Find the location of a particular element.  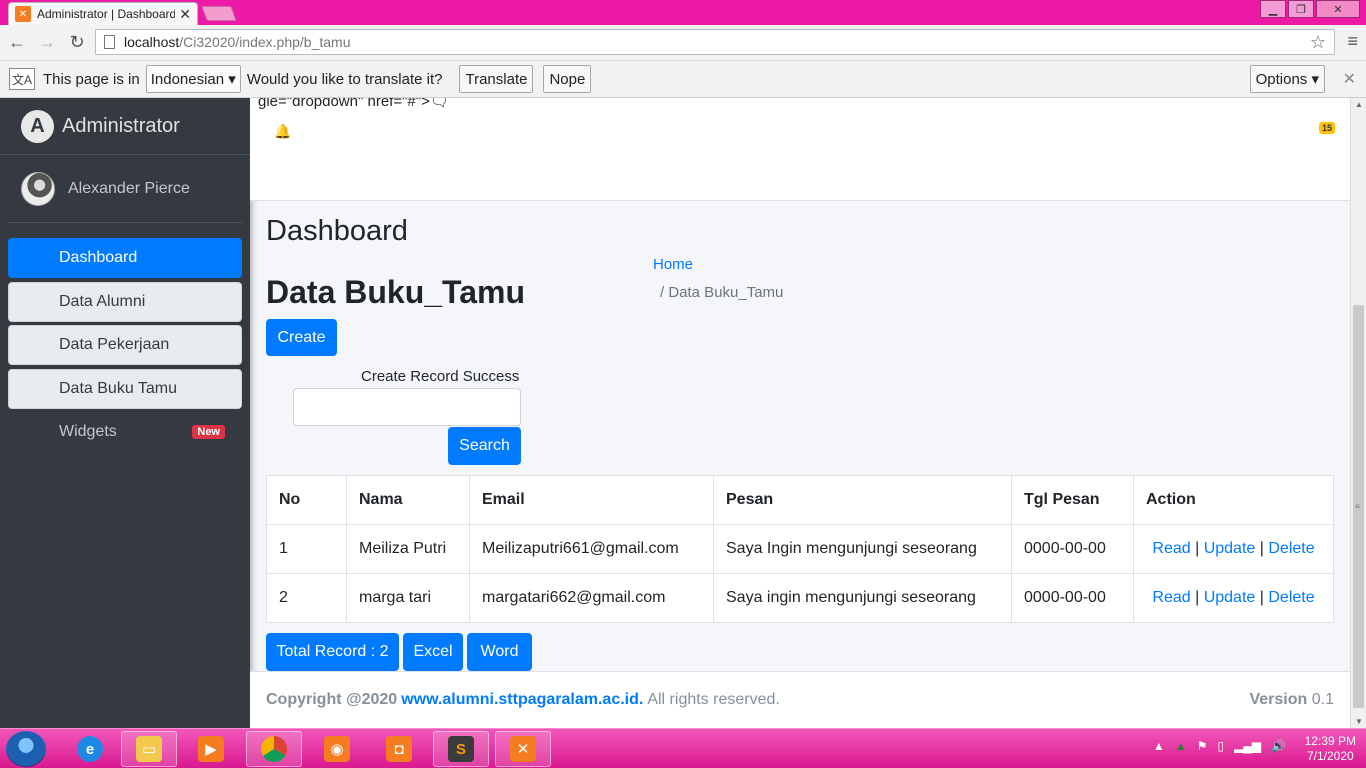

user-panel: Alexander Pierce is located at coordinates (125, 189).